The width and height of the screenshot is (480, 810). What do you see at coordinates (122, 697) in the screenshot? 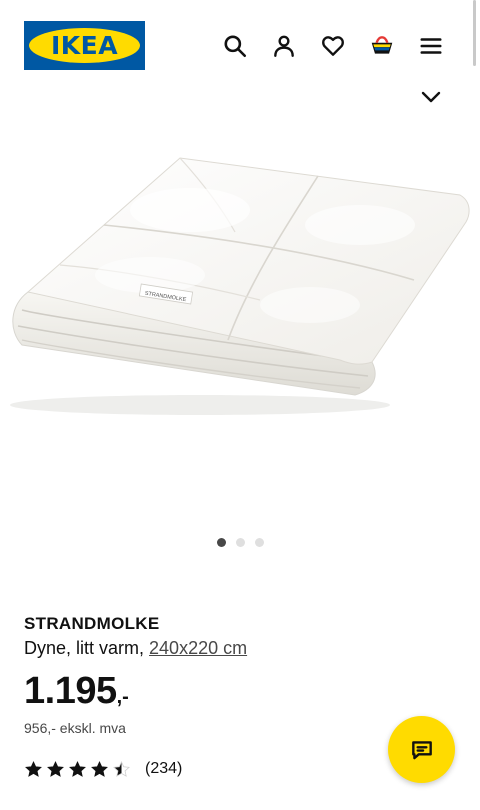
I see `price-suffix: ,-` at bounding box center [122, 697].